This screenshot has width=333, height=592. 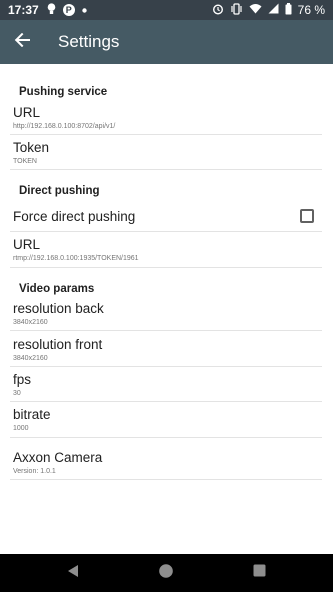 I want to click on pref-summary: 30, so click(x=17, y=393).